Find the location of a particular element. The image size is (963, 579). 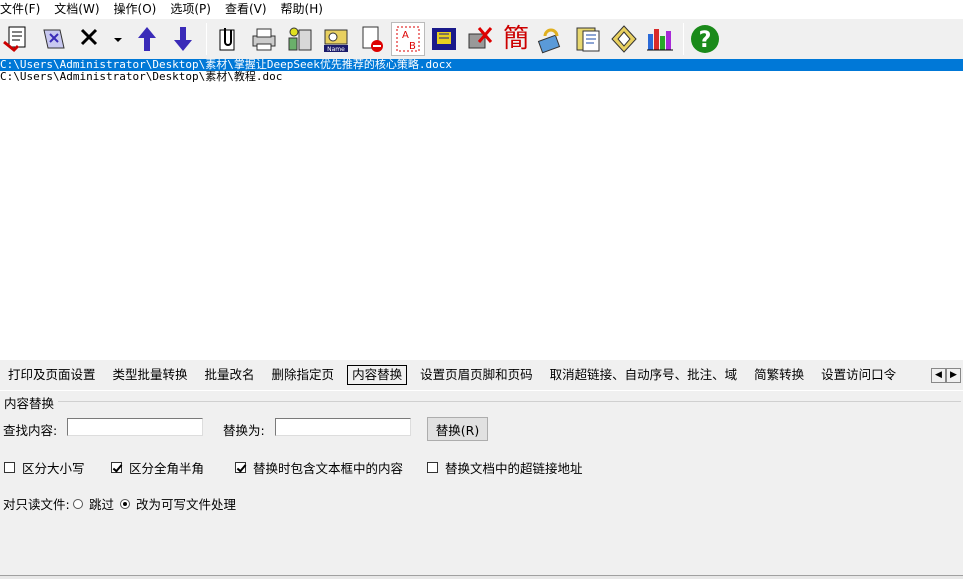

tab-delete-page: 删除指定页 is located at coordinates (303, 375).